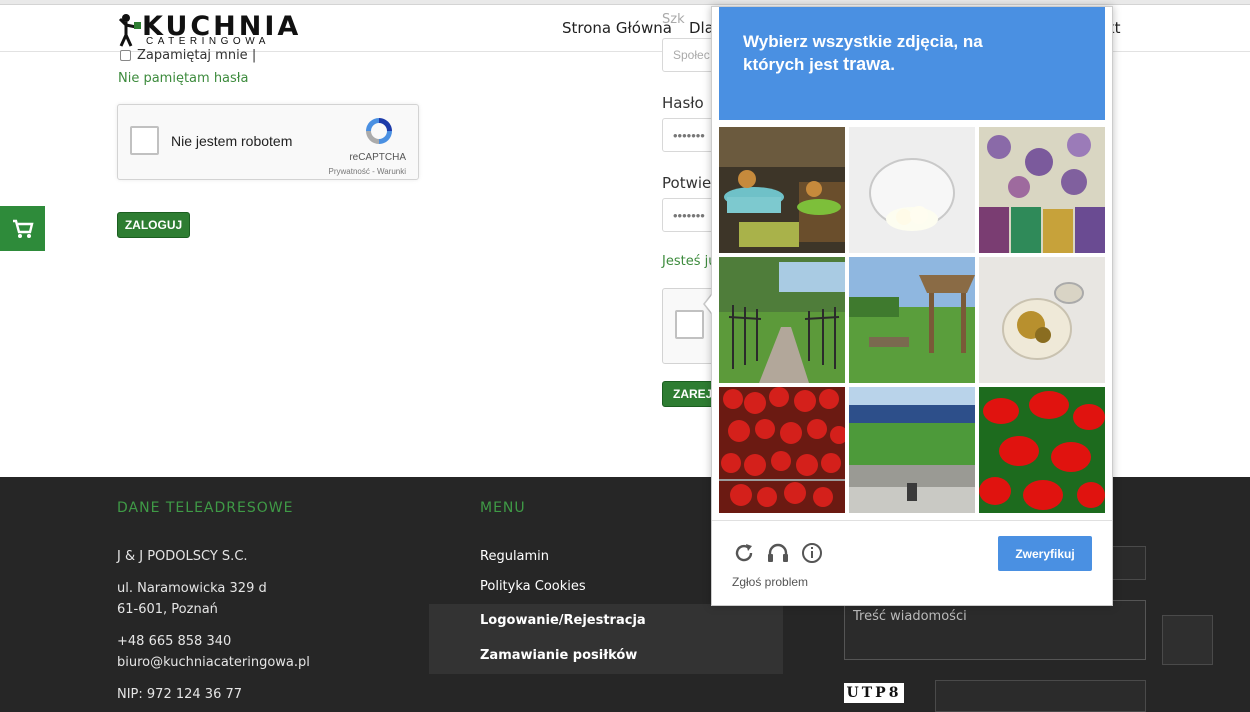  Describe the element at coordinates (182, 556) in the screenshot. I see `company-name: J & J PODOLSCY S.C.` at that location.